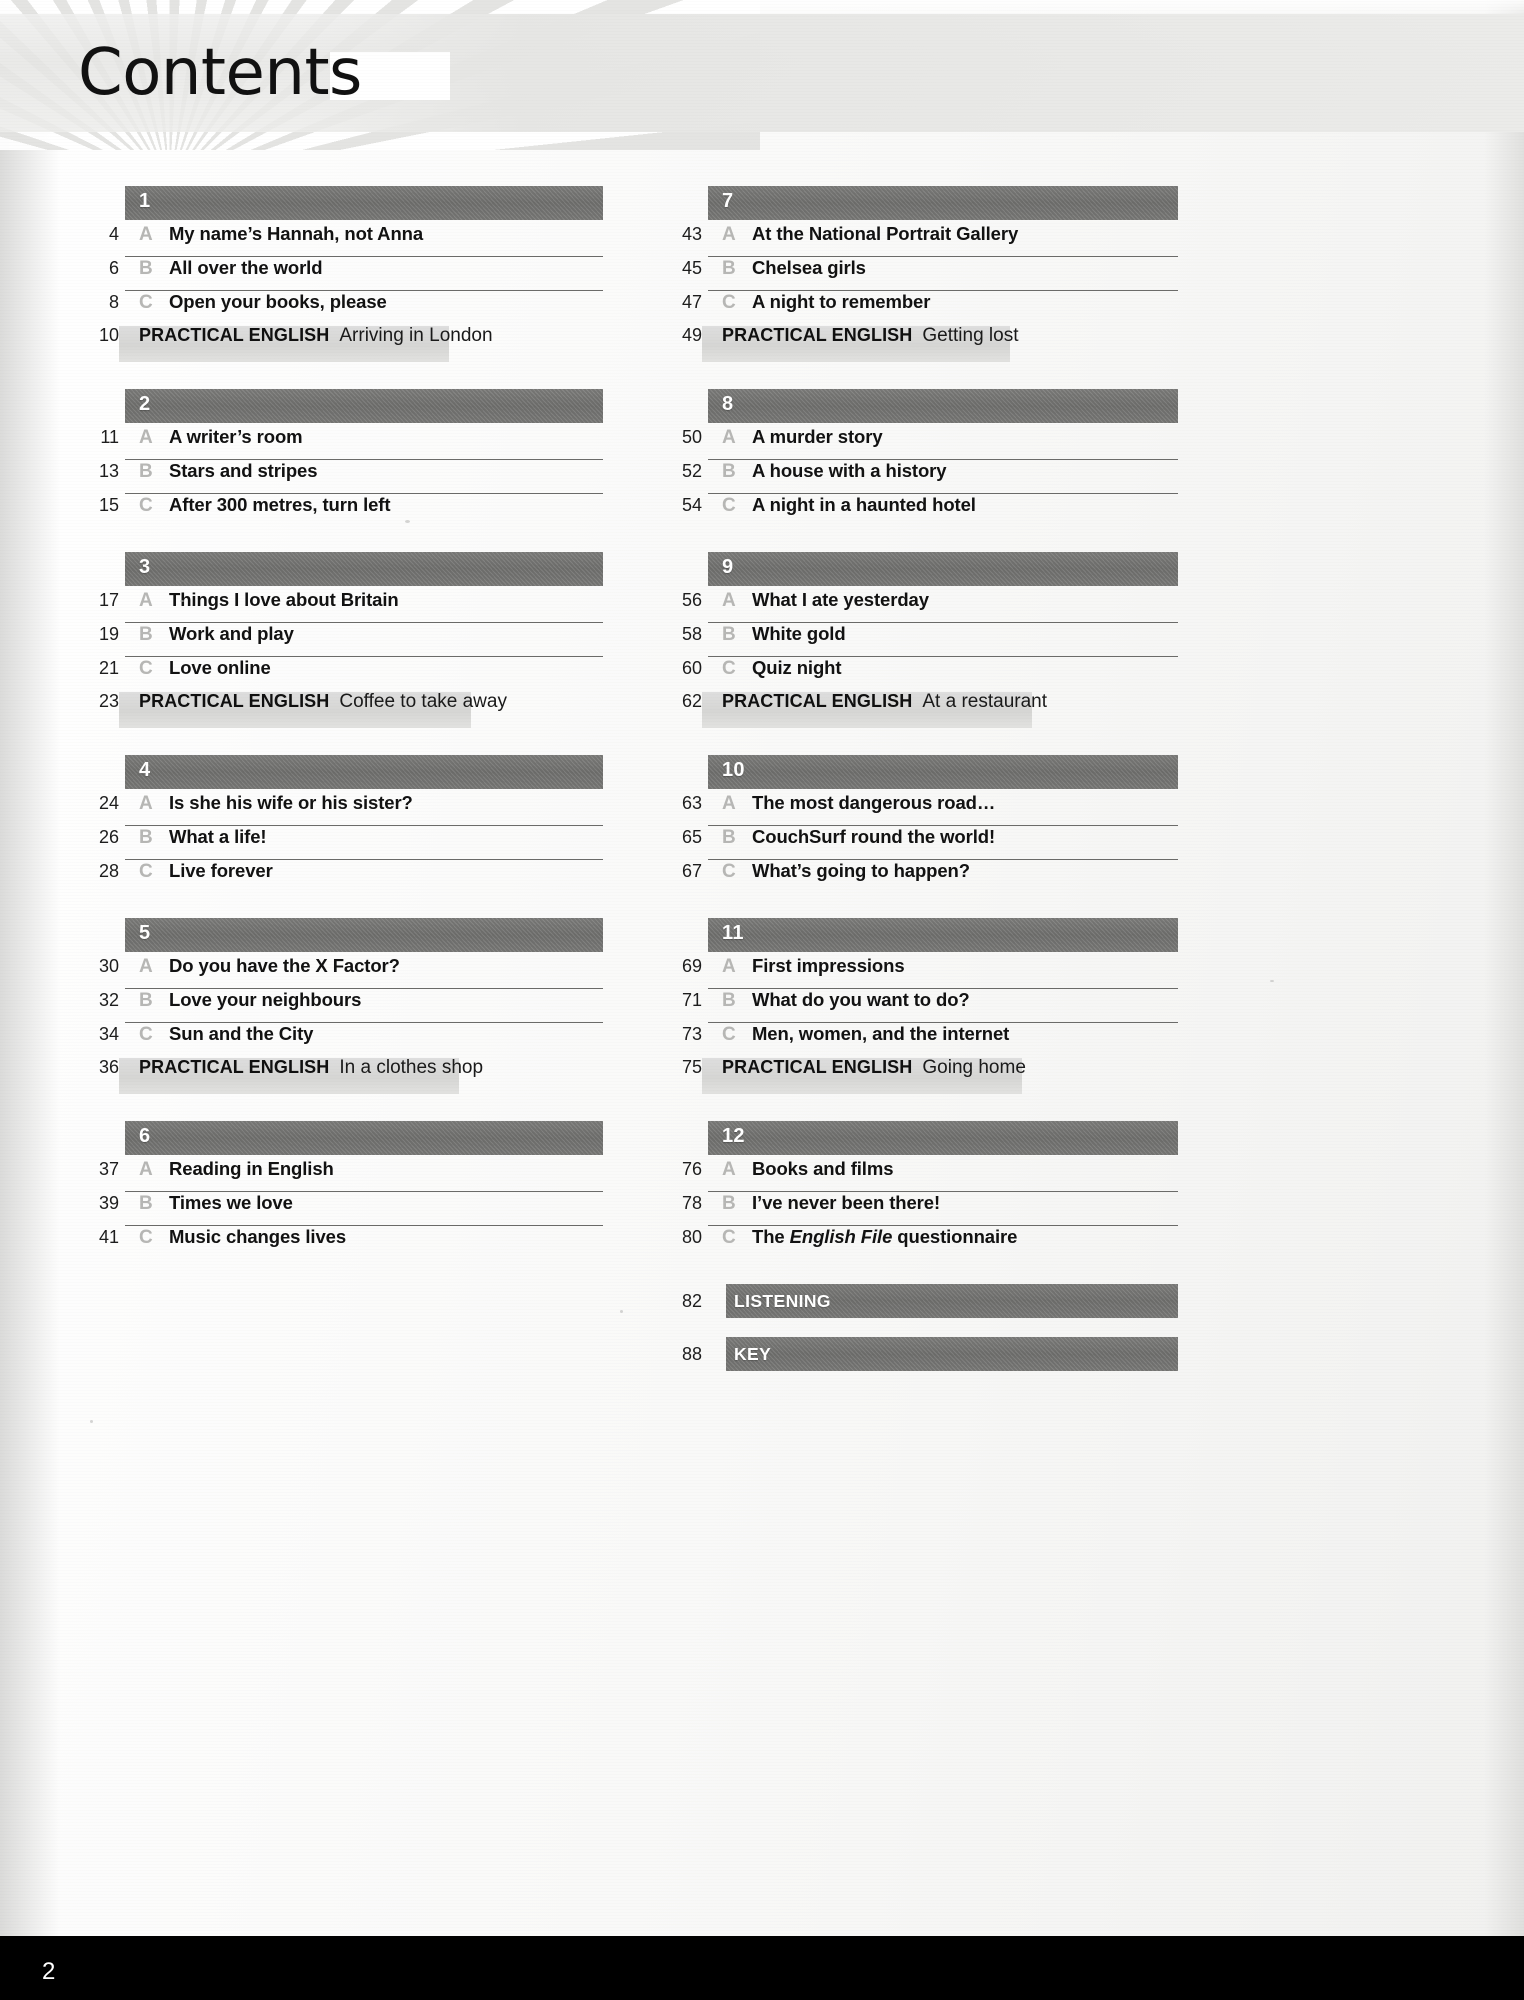 Image resolution: width=1524 pixels, height=2000 pixels. Describe the element at coordinates (351, 972) in the screenshot. I see `table-row: 30 A Do you have the X Factor?` at that location.